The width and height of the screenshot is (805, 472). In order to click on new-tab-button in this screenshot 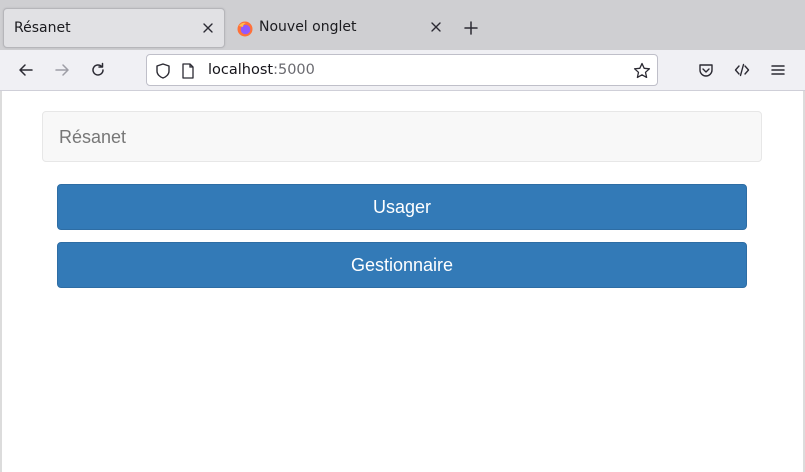, I will do `click(471, 28)`.